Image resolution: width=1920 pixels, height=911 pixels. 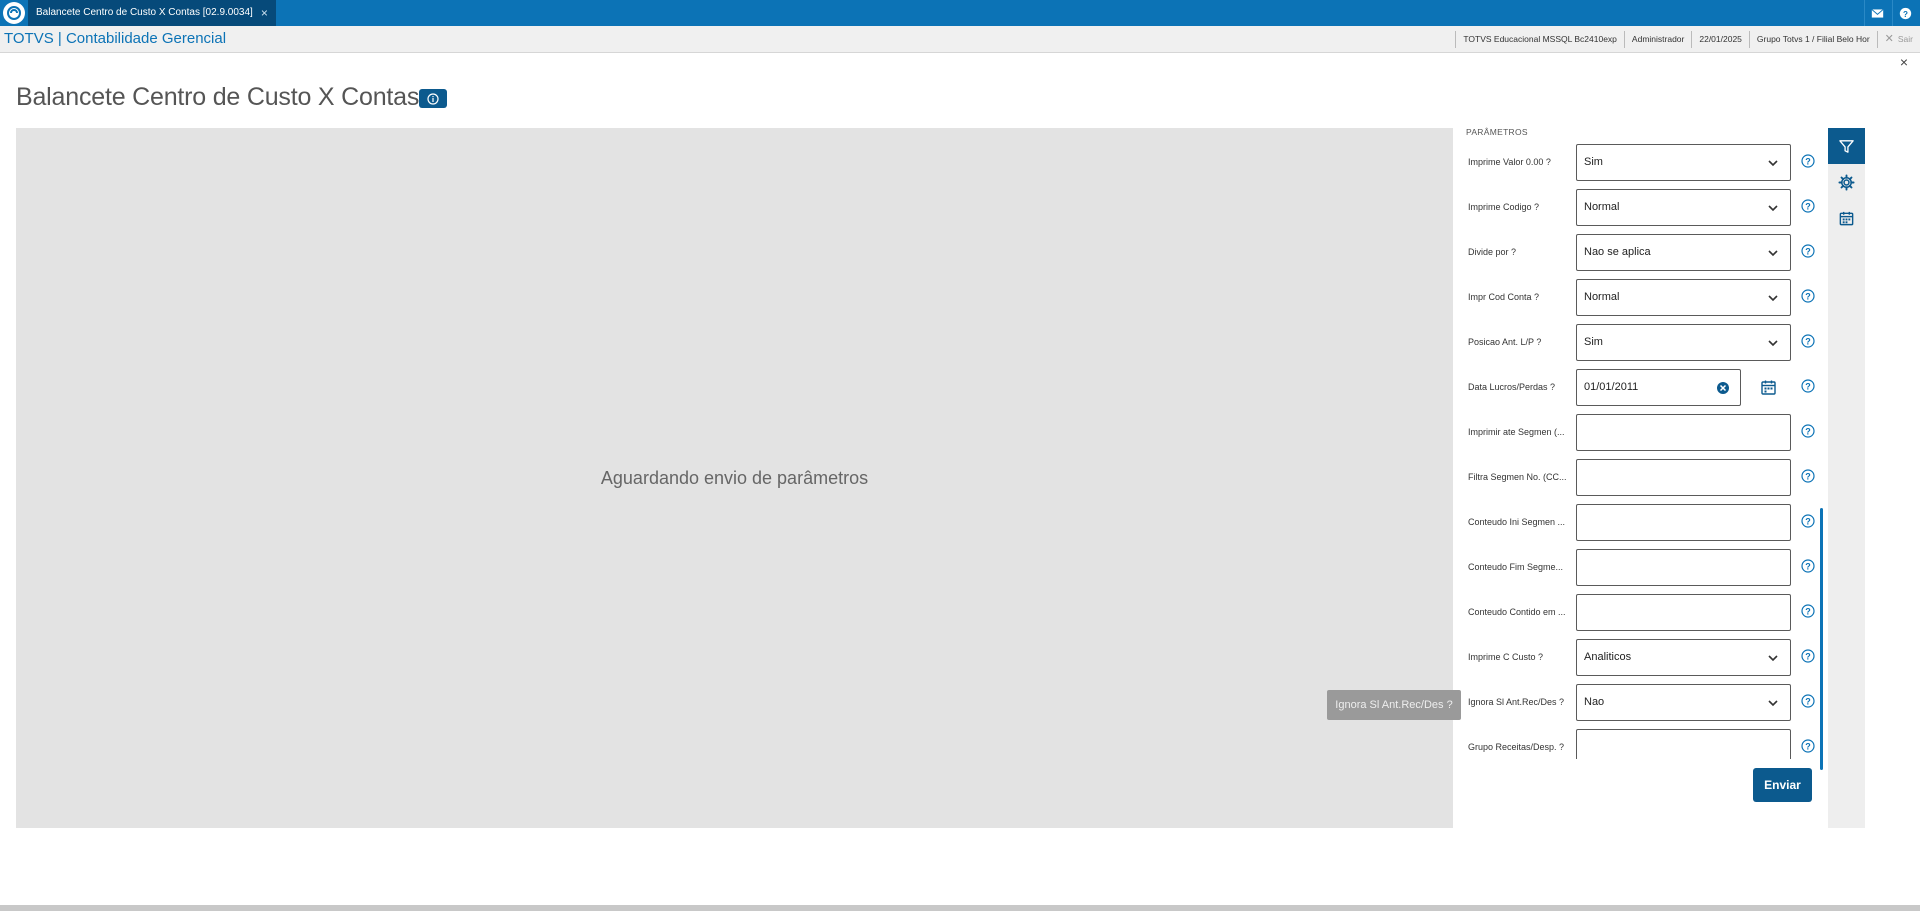 What do you see at coordinates (264, 13) in the screenshot?
I see `tab-close-icon: ×` at bounding box center [264, 13].